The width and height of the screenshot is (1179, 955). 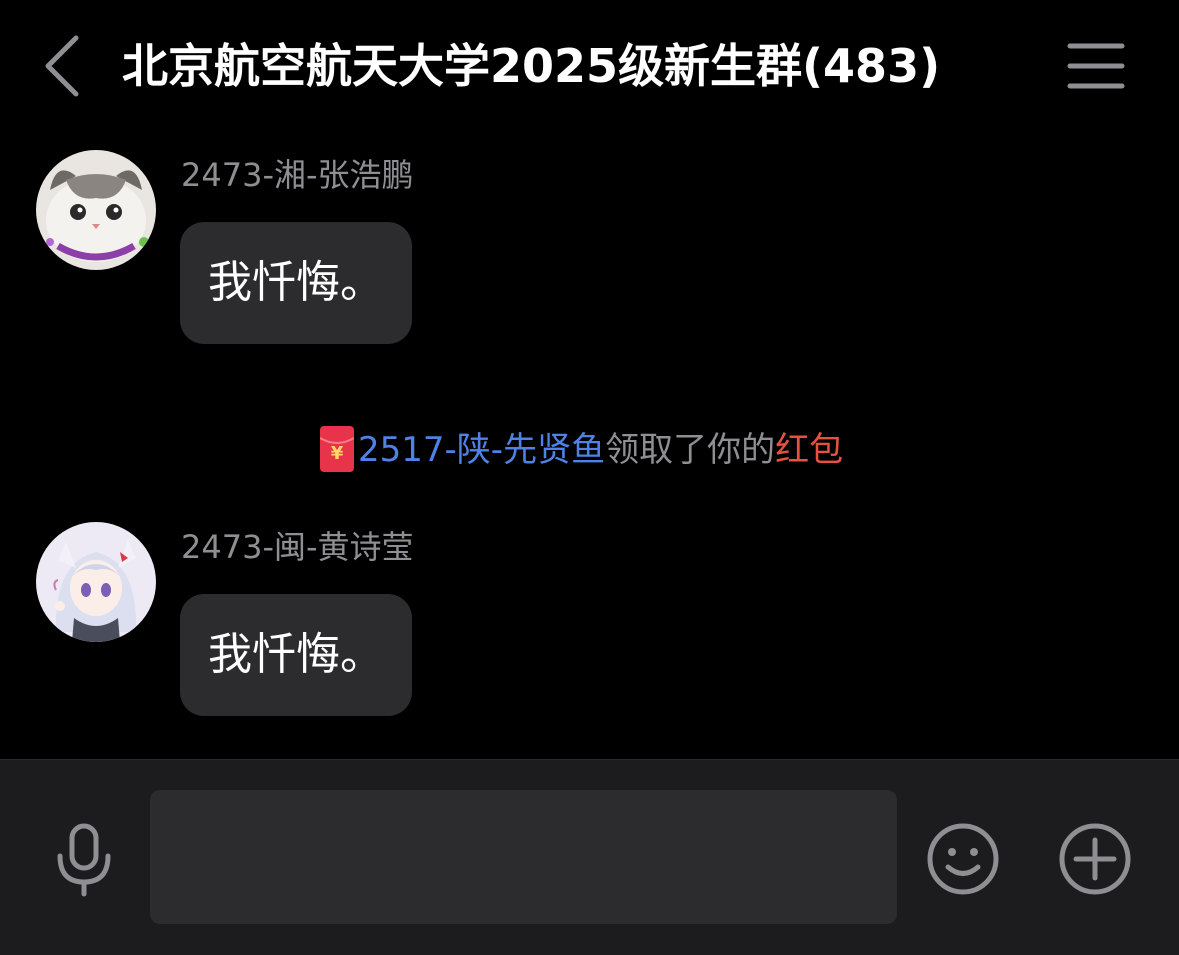 What do you see at coordinates (297, 175) in the screenshot?
I see `sender-name: 2473-湘-张浩鹏` at bounding box center [297, 175].